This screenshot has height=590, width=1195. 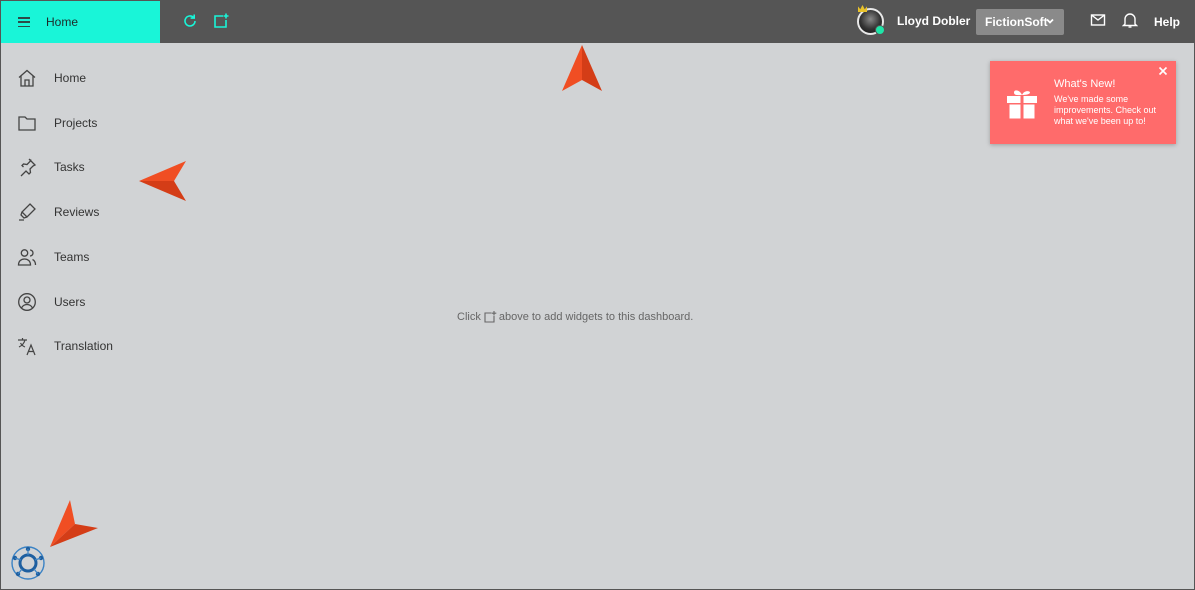 What do you see at coordinates (28, 167) in the screenshot?
I see `pin-icon` at bounding box center [28, 167].